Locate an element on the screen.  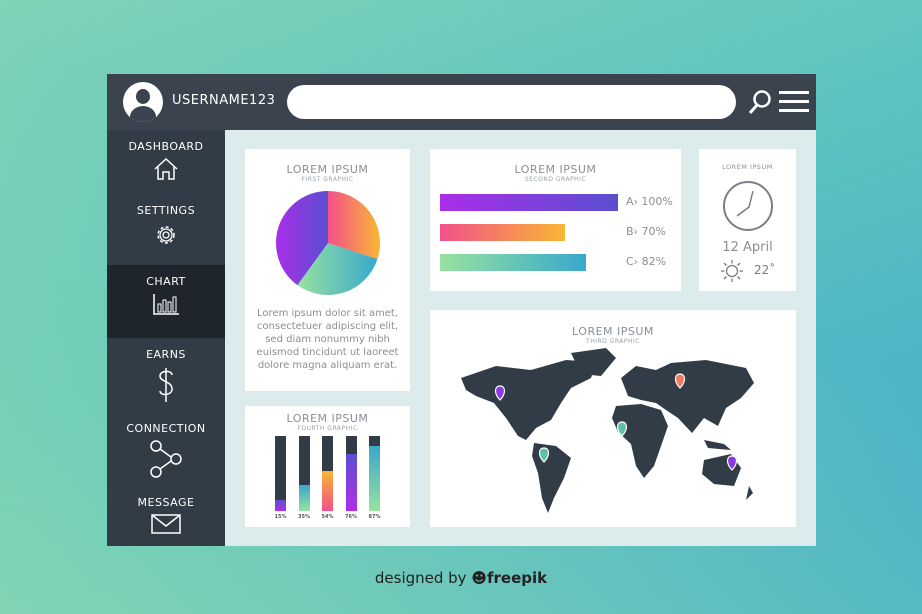
username: USERNAME123 is located at coordinates (224, 100).